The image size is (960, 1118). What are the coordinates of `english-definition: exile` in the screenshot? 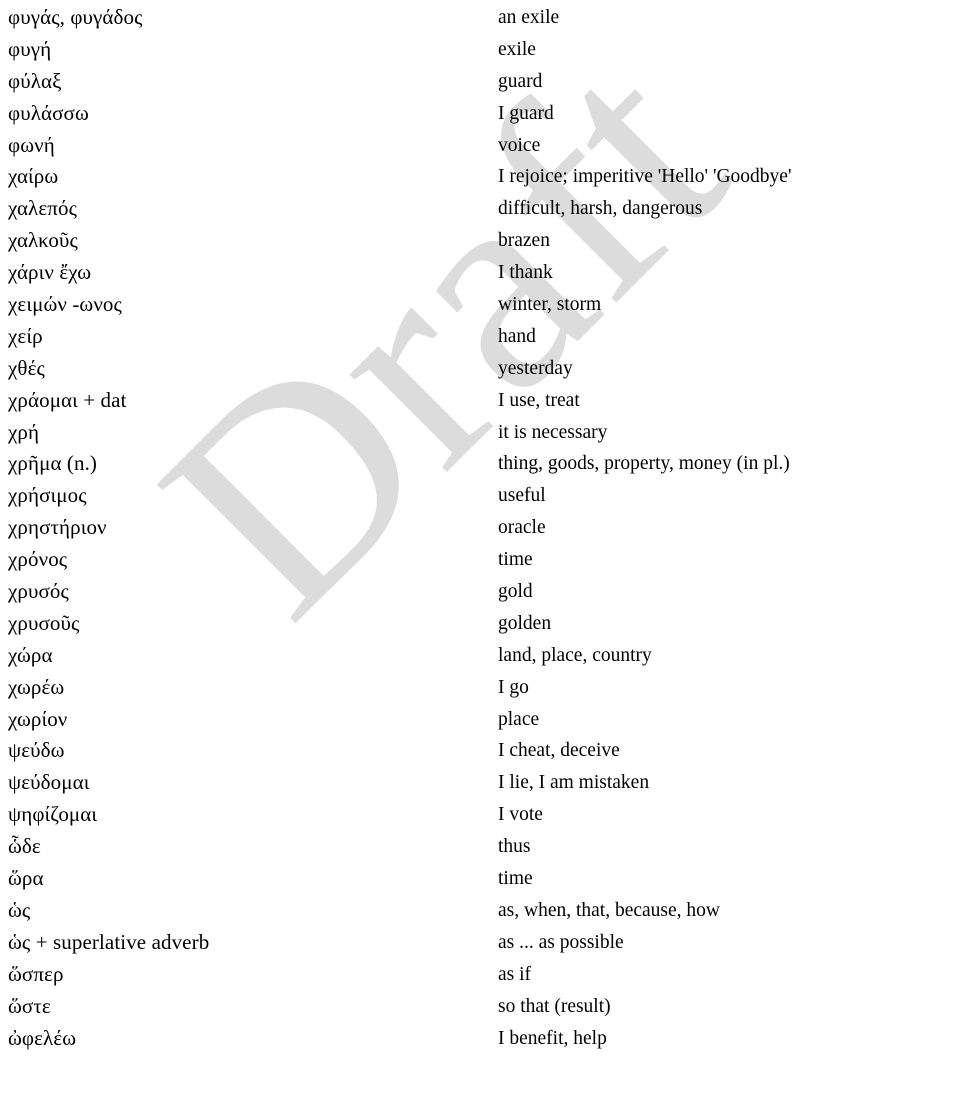 It's located at (517, 49).